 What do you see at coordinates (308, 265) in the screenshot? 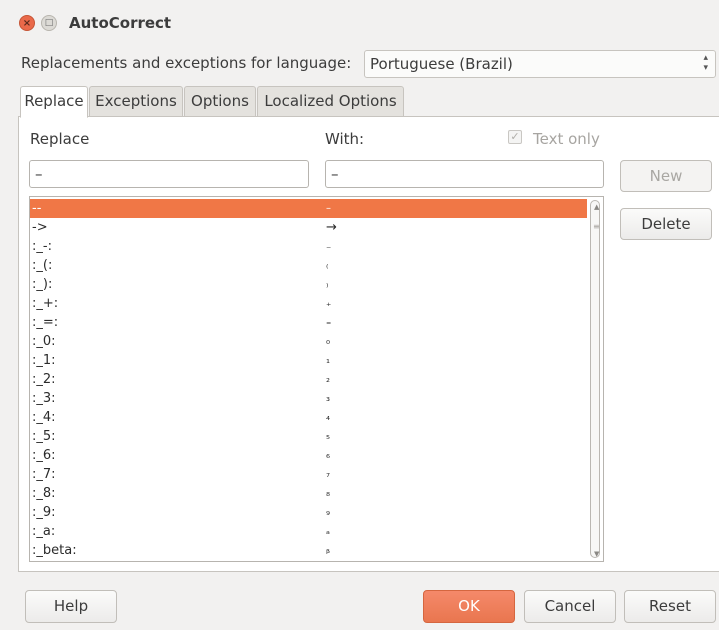
I see `table-row: :_(: ₍` at bounding box center [308, 265].